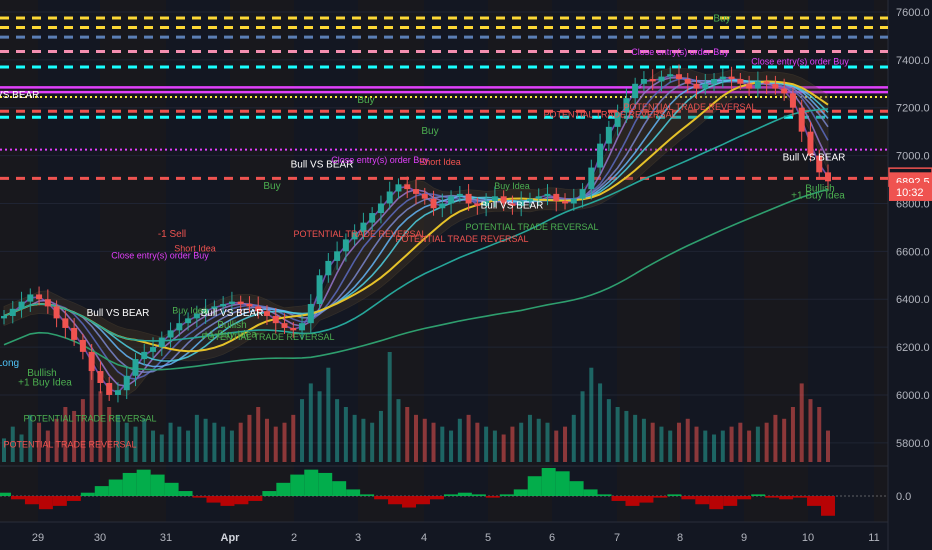 This screenshot has height=550, width=932. Describe the element at coordinates (819, 189) in the screenshot. I see `annotation-label: Bullish` at that location.